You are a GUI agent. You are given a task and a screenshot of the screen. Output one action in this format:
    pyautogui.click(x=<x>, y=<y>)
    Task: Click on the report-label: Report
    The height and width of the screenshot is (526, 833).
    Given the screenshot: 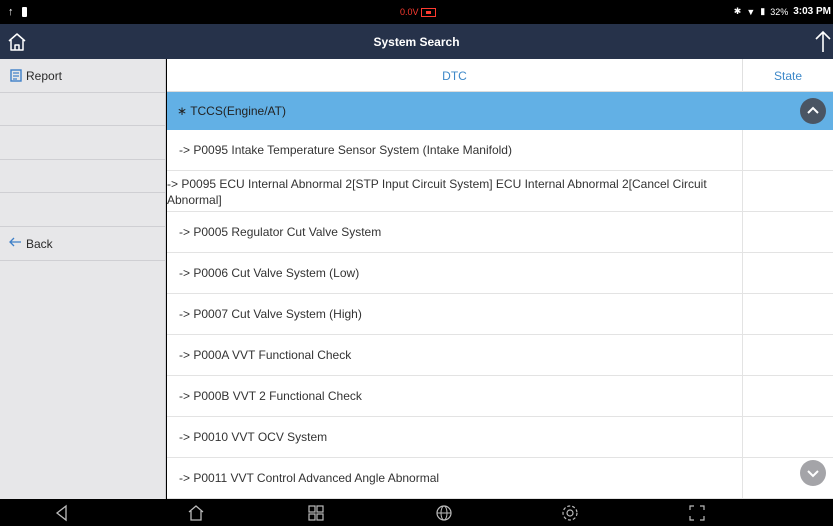 What is the action you would take?
    pyautogui.click(x=44, y=76)
    